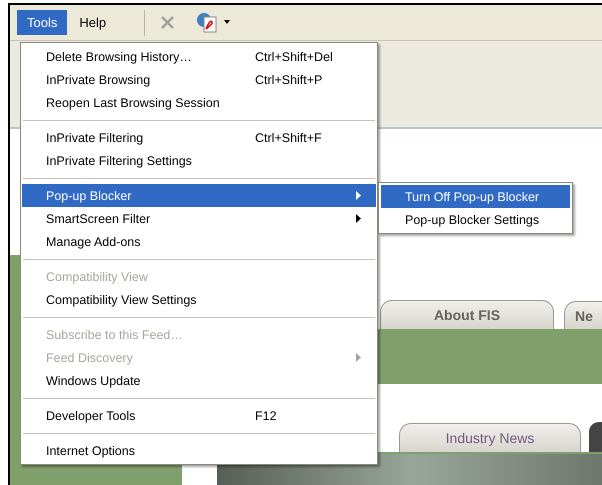 Image resolution: width=602 pixels, height=485 pixels. What do you see at coordinates (199, 137) in the screenshot?
I see `menu-item: InPrivate Filtering Ctrl+Shift+F` at bounding box center [199, 137].